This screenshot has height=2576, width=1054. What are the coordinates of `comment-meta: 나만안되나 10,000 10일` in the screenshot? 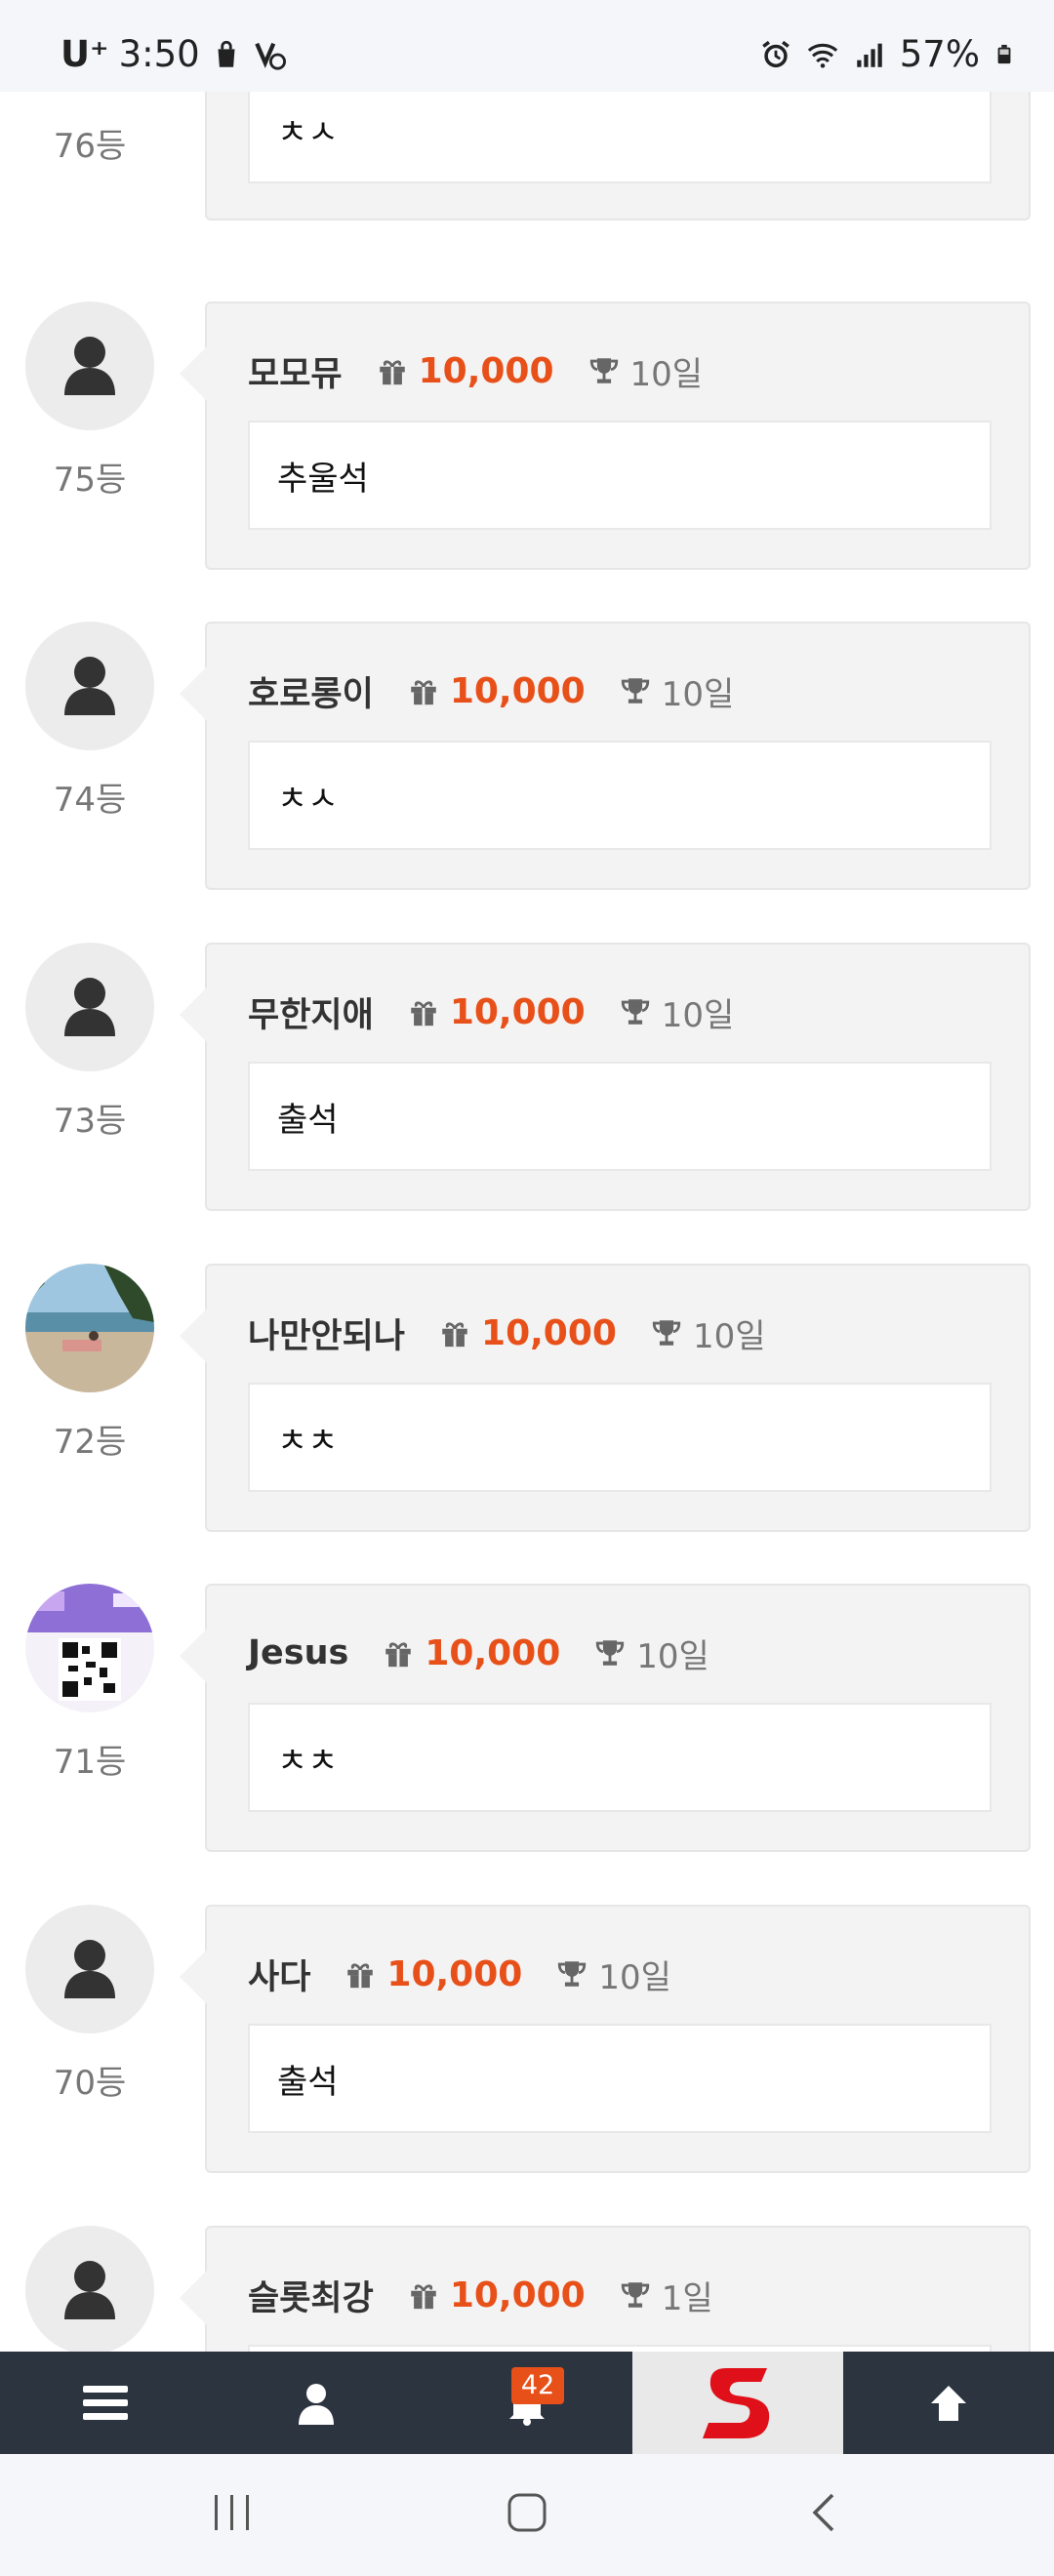 It's located at (507, 1332).